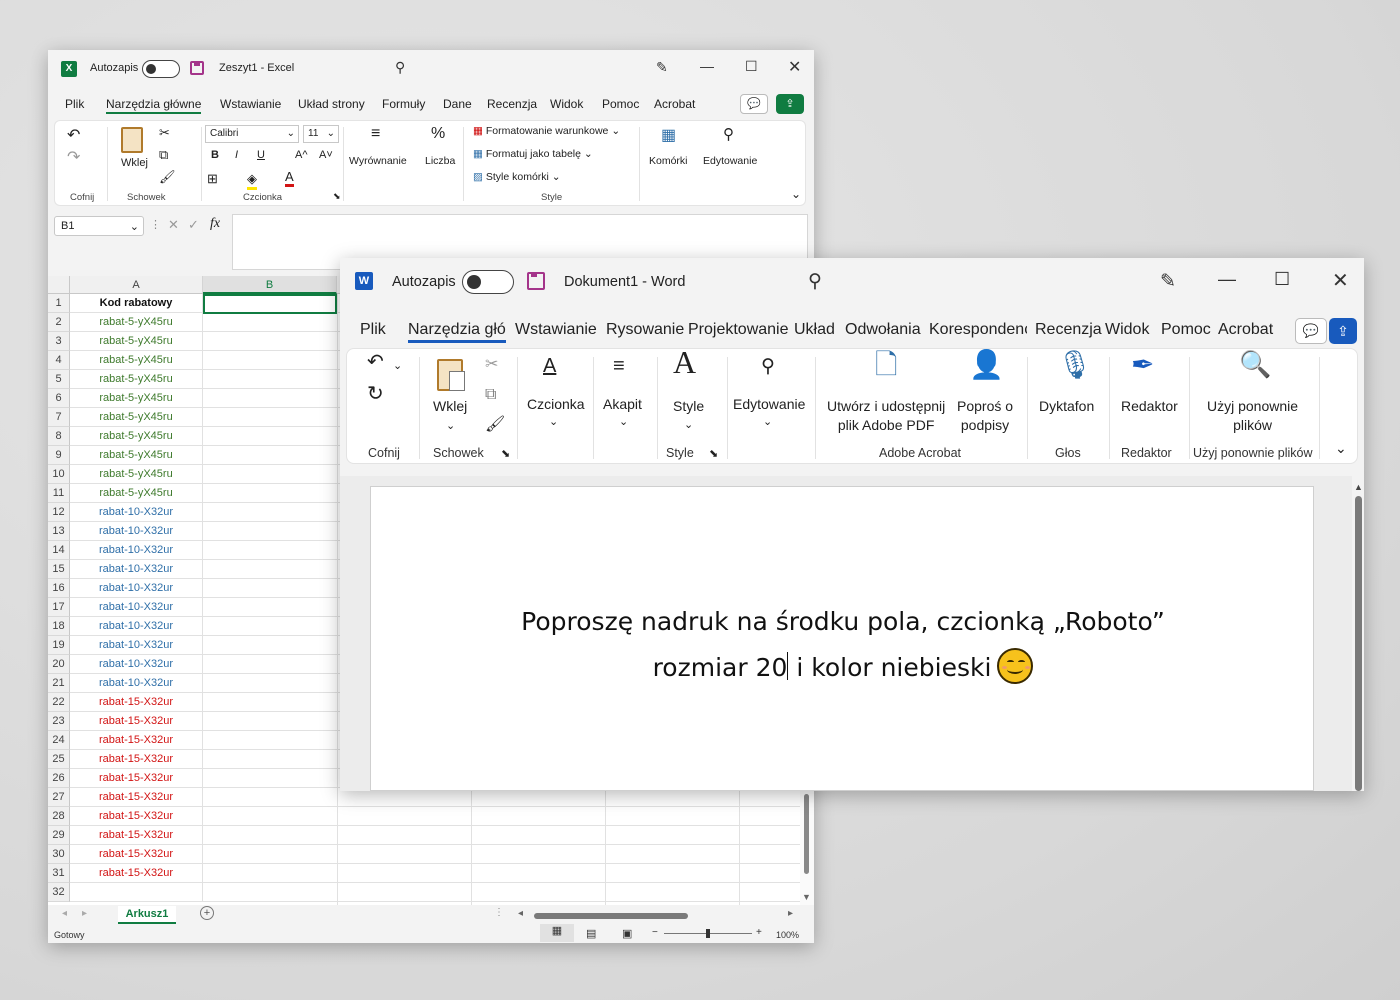 The image size is (1400, 1000). What do you see at coordinates (136, 303) in the screenshot?
I see `excel-cell-a: Kod rabatowy` at bounding box center [136, 303].